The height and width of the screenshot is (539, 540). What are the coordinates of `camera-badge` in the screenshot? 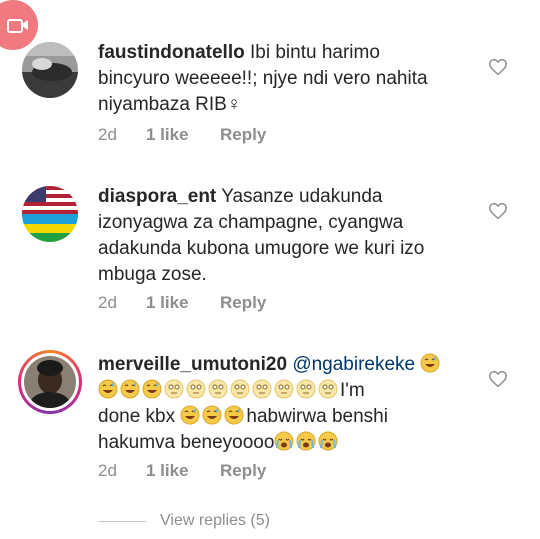 It's located at (19, 25).